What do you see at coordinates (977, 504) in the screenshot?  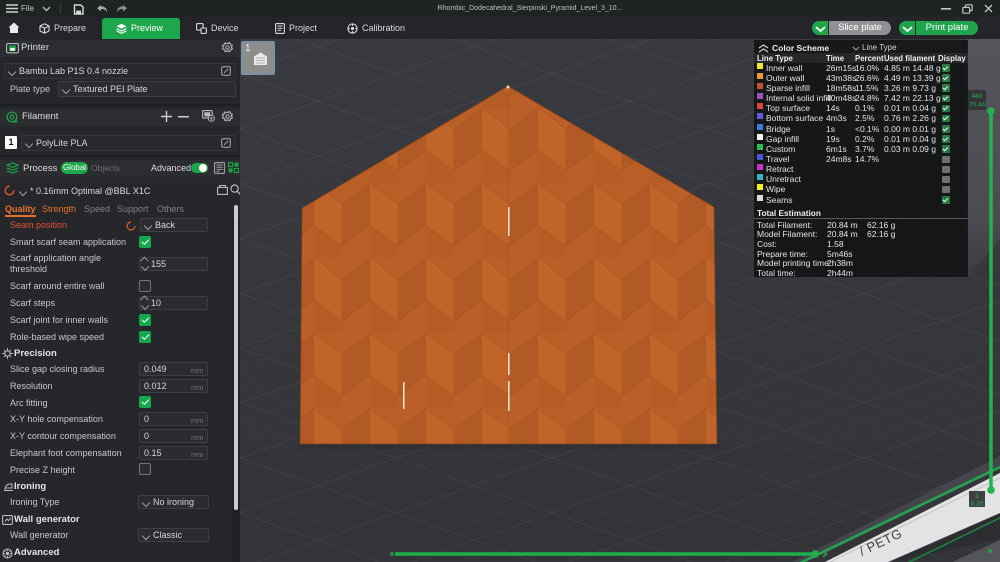 I see `svg-text: 0.20` at bounding box center [977, 504].